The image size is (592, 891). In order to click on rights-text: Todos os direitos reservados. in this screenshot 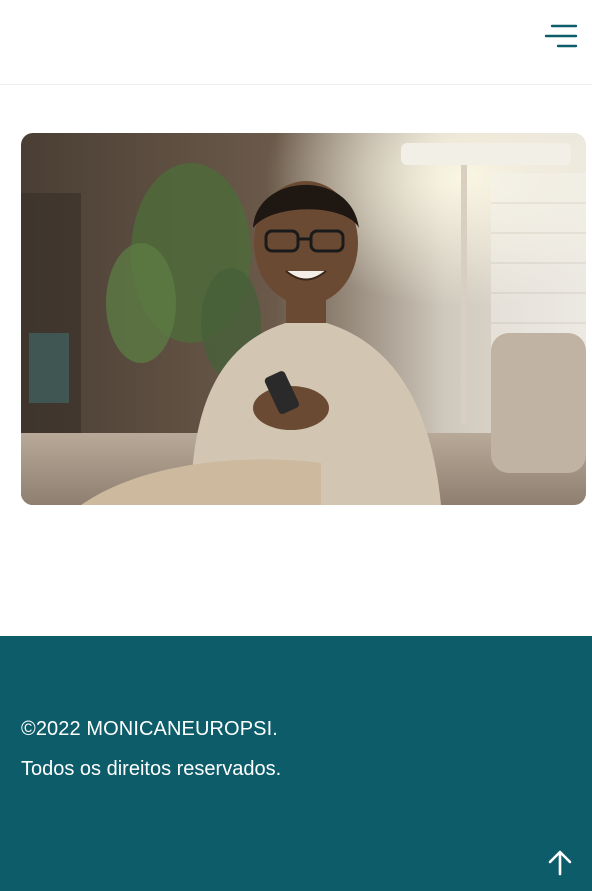, I will do `click(151, 769)`.